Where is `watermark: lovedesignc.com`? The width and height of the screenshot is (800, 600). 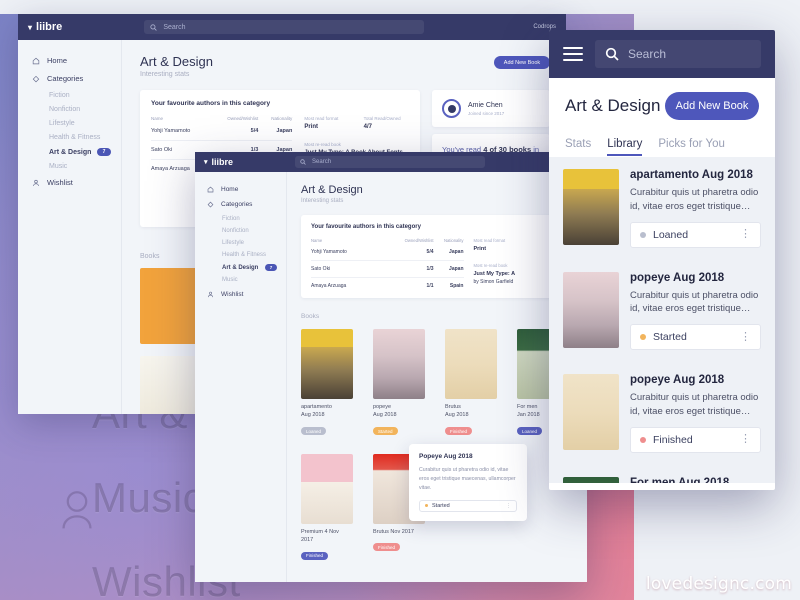 watermark: lovedesignc.com is located at coordinates (718, 584).